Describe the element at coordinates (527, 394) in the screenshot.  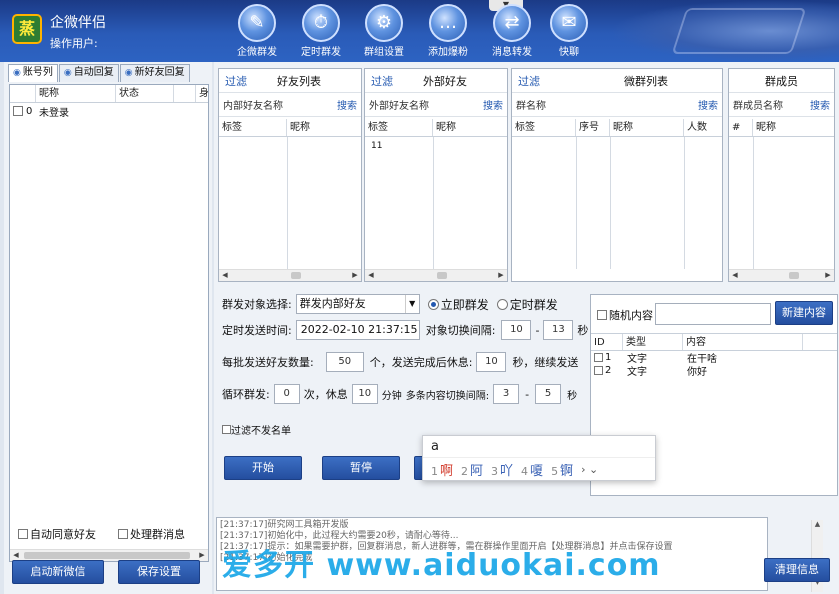
I see `range-dash: -` at that location.